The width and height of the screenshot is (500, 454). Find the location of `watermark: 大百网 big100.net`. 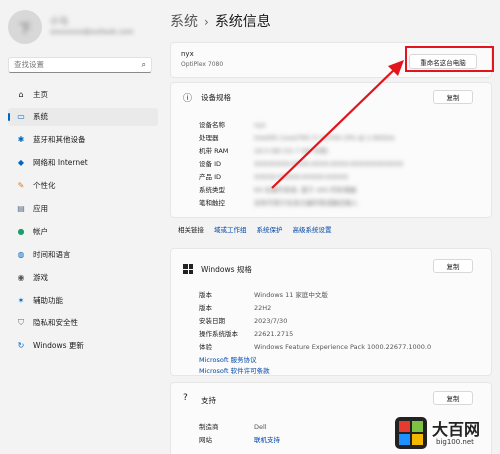

watermark: 大百网 big100.net is located at coordinates (445, 434).